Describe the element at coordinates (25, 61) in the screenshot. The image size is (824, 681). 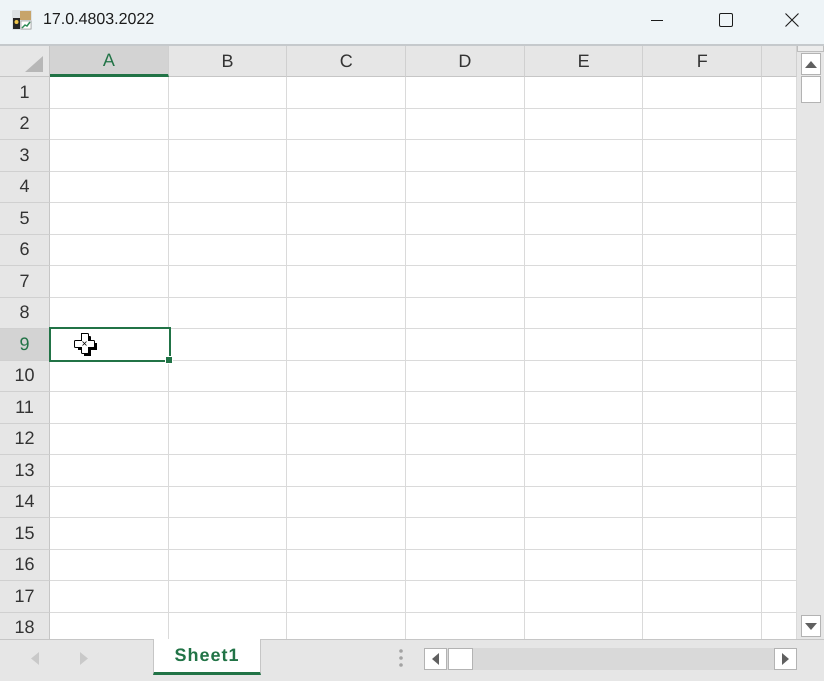
I see `select-all-button` at that location.